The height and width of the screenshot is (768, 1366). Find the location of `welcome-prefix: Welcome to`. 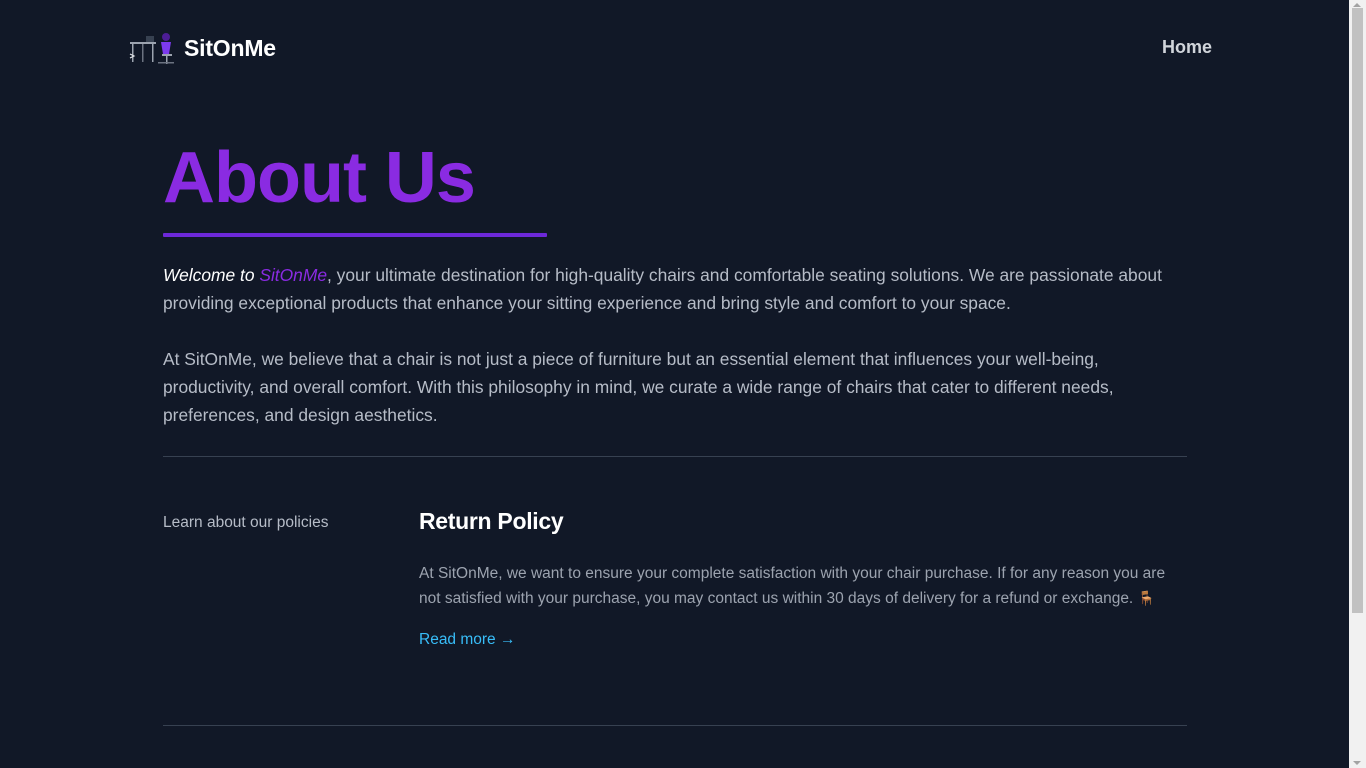

welcome-prefix: Welcome to is located at coordinates (209, 275).